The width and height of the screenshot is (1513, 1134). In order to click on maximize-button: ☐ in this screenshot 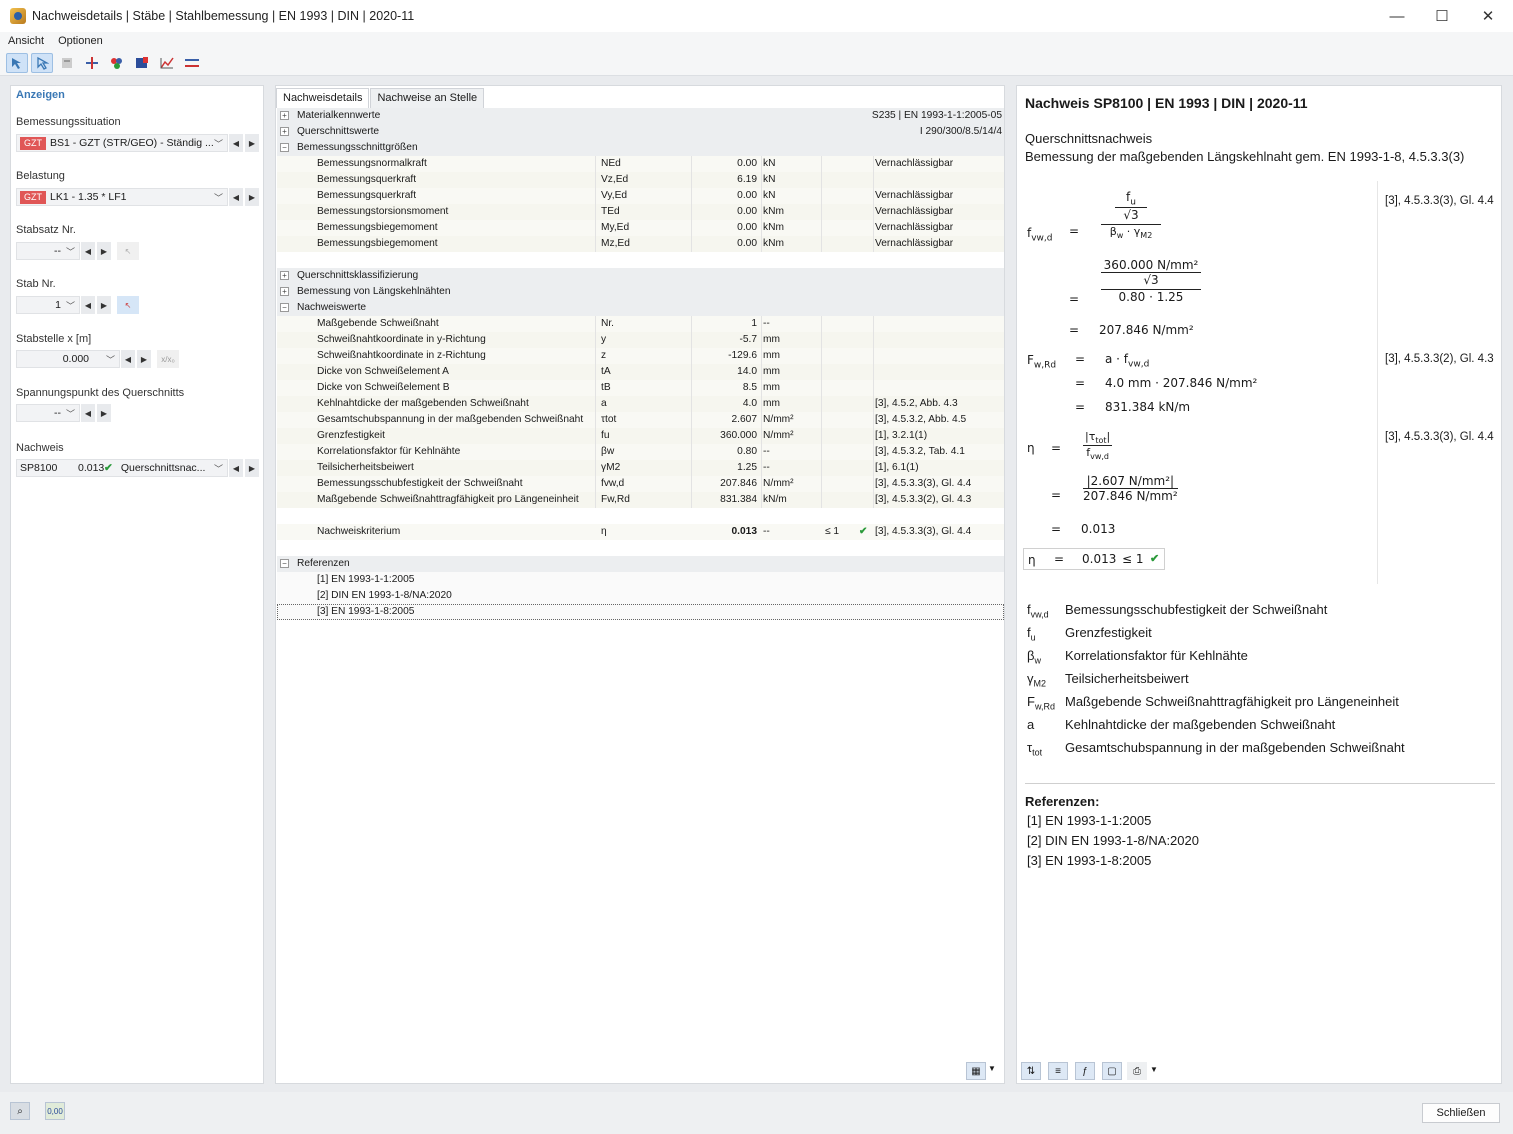, I will do `click(1442, 16)`.